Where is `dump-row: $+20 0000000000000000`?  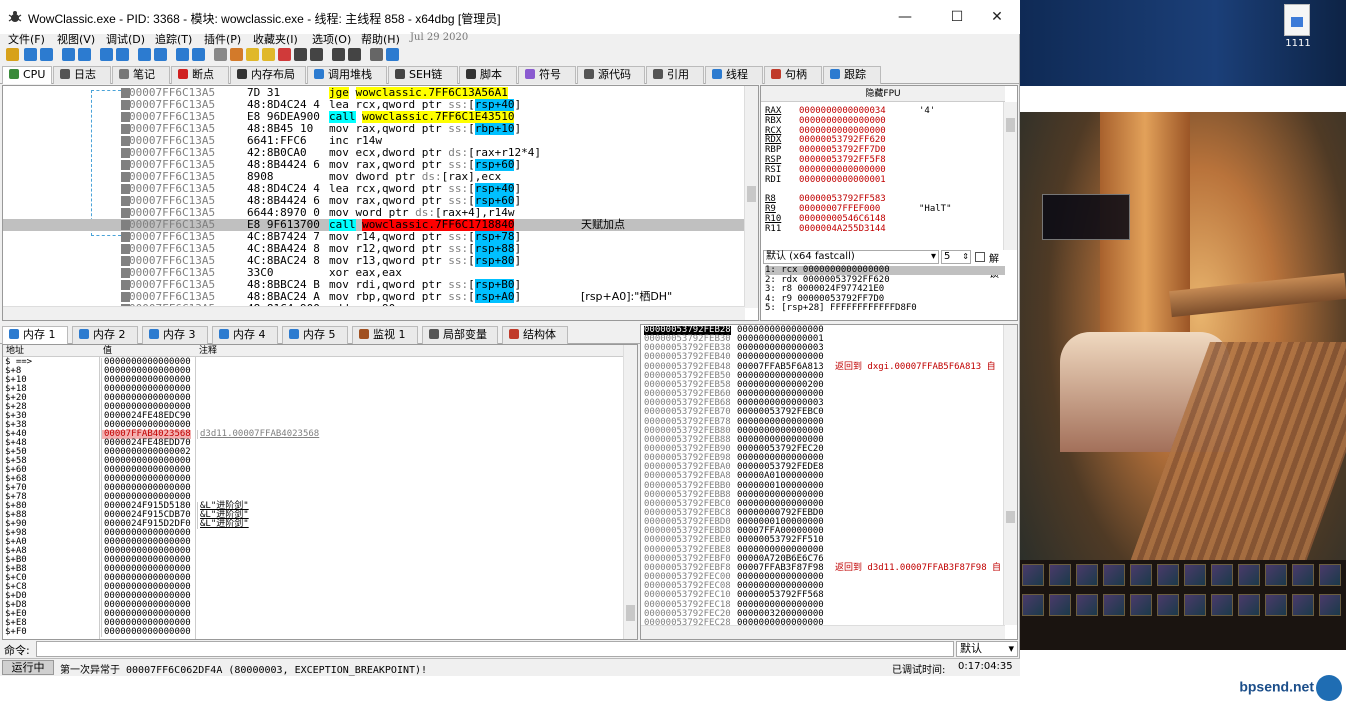 dump-row: $+20 0000000000000000 is located at coordinates (314, 398).